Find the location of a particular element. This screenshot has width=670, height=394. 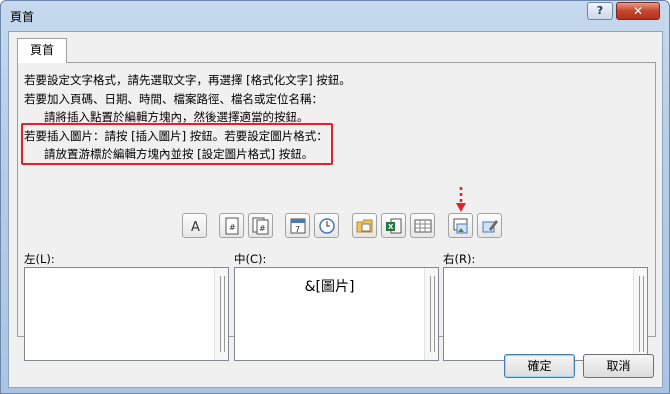

sheet-name-icon is located at coordinates (423, 226).